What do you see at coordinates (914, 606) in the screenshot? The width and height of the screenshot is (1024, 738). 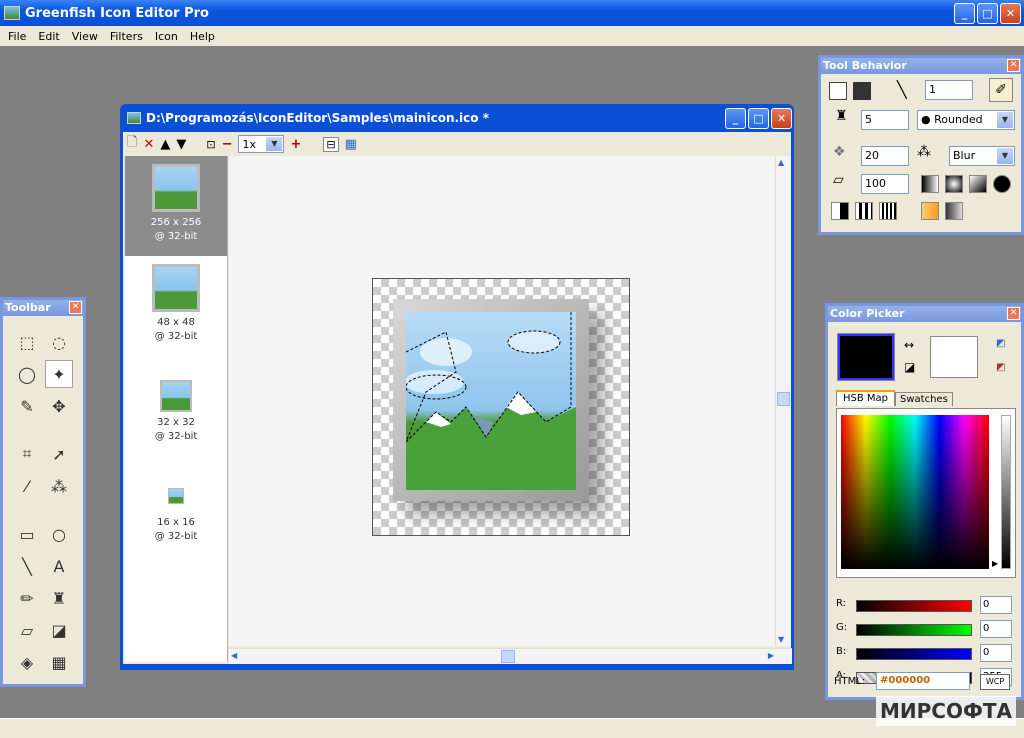 I see `red-slider` at bounding box center [914, 606].